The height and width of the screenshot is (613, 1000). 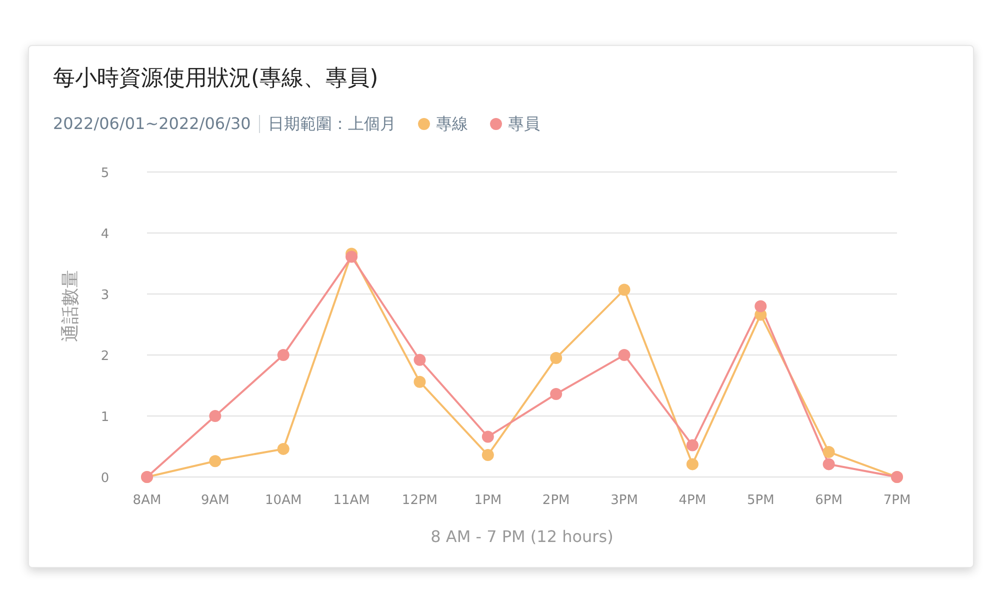 What do you see at coordinates (105, 417) in the screenshot?
I see `y-tick-label: 1` at bounding box center [105, 417].